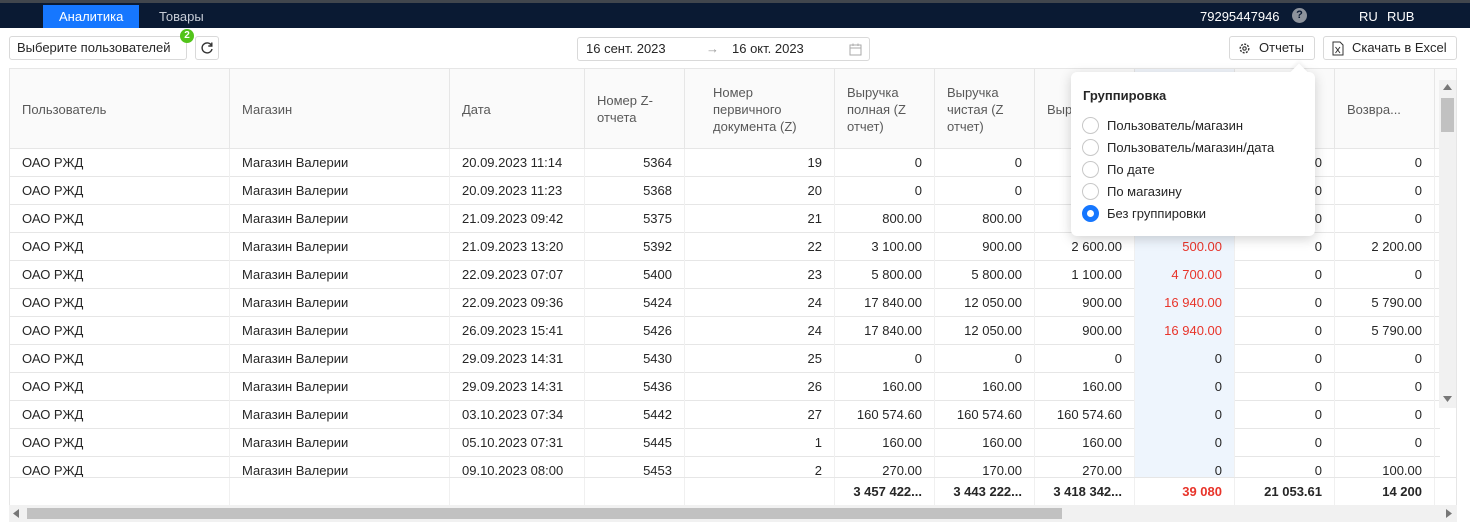 The image size is (1470, 523). What do you see at coordinates (1185, 247) in the screenshot?
I see `cell-difference: 500.00` at bounding box center [1185, 247].